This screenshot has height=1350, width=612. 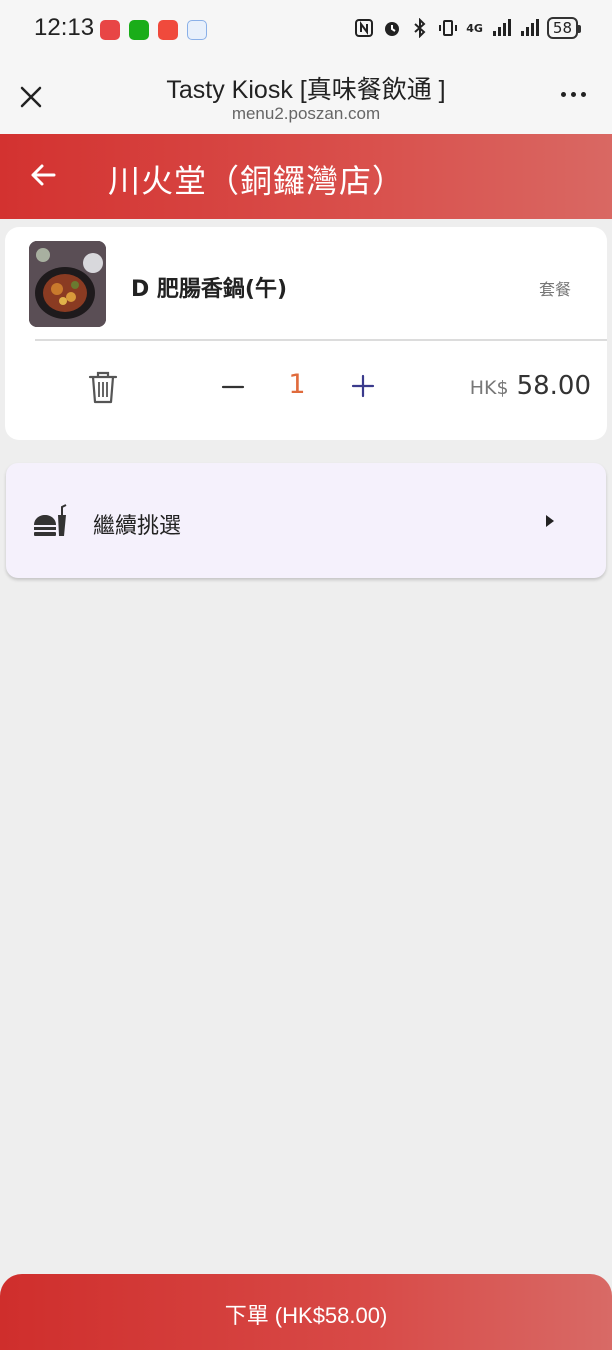 I want to click on notification-icons, so click(x=153, y=30).